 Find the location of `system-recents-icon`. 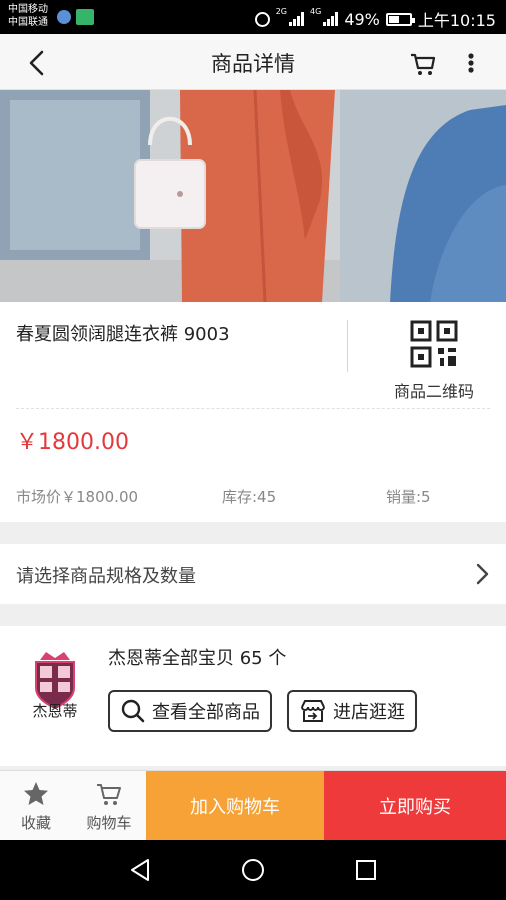

system-recents-icon is located at coordinates (366, 870).